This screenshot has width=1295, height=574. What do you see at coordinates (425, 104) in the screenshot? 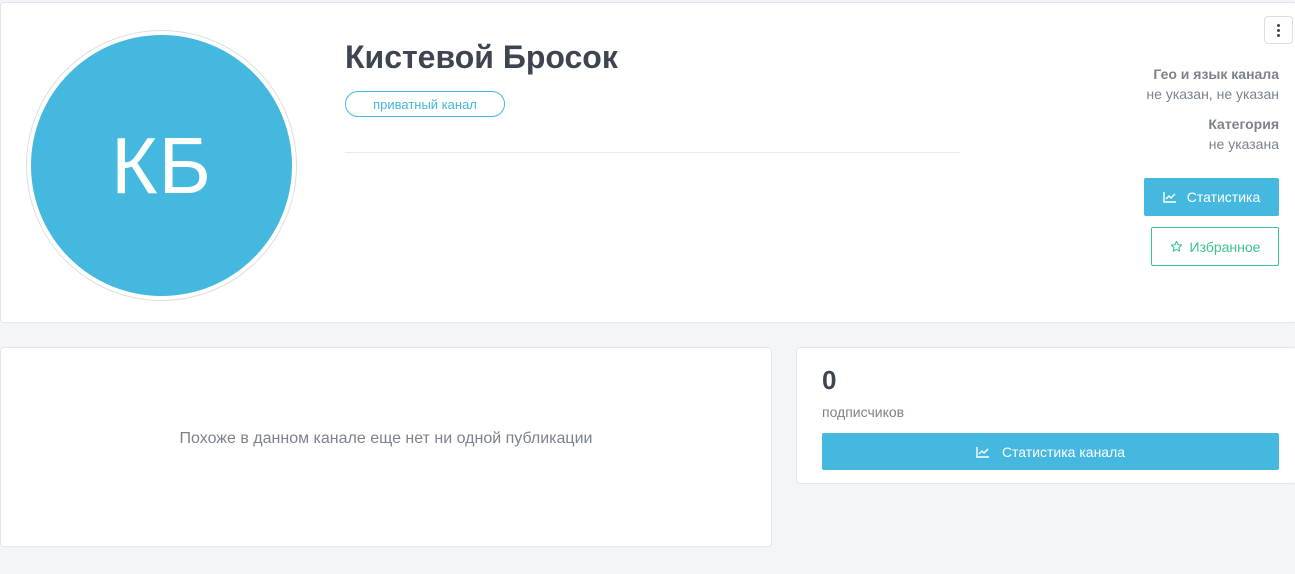
I see `private-channel-badge: приватный канал` at bounding box center [425, 104].